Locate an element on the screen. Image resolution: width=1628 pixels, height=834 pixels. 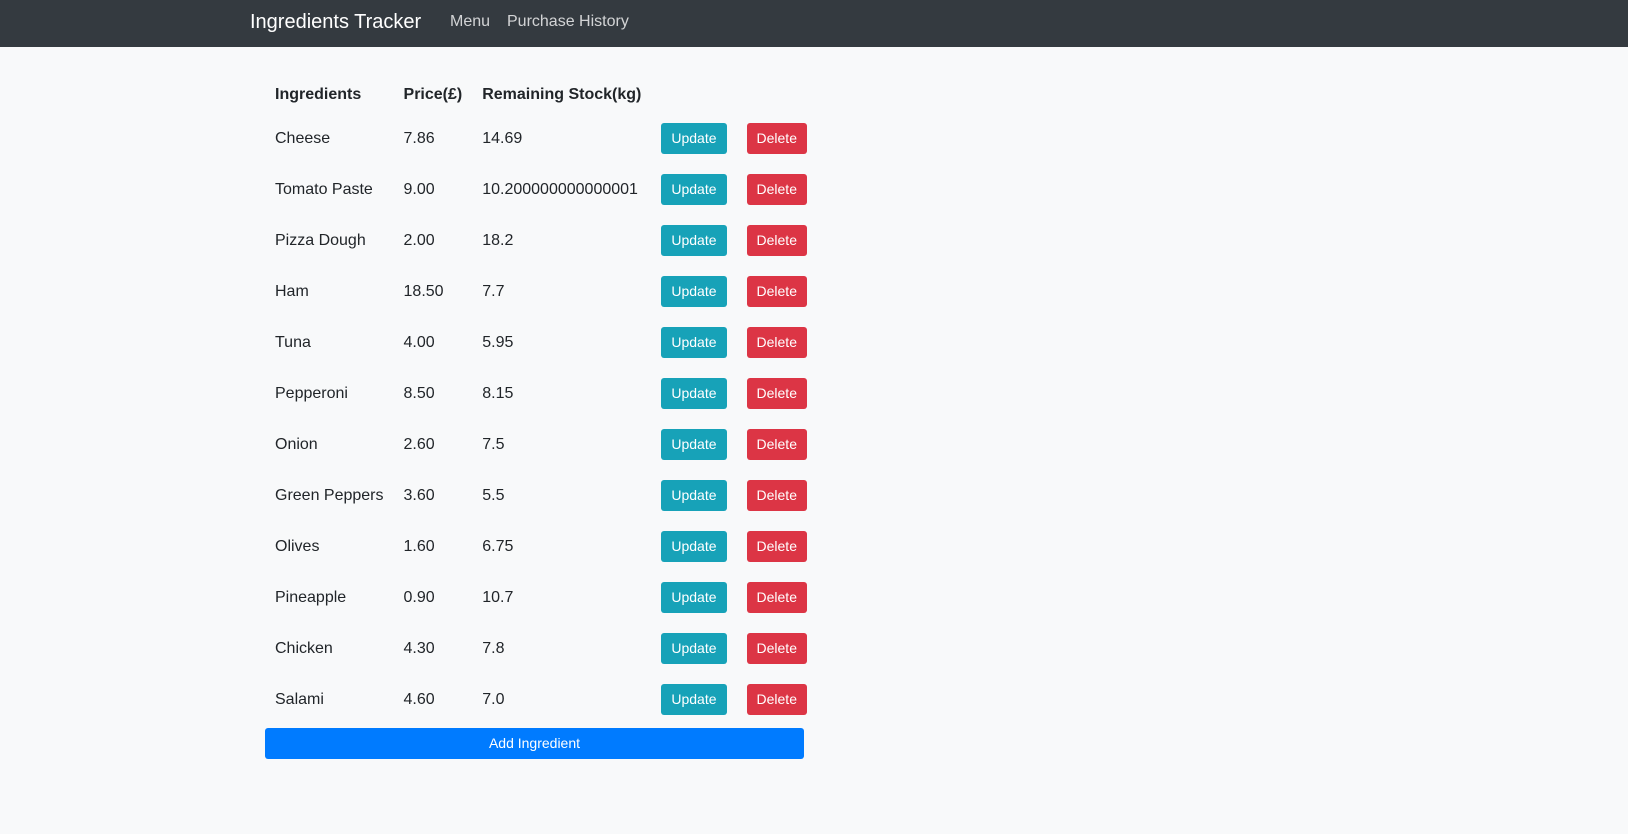
ingredient-name-cell: Salami is located at coordinates (299, 699).